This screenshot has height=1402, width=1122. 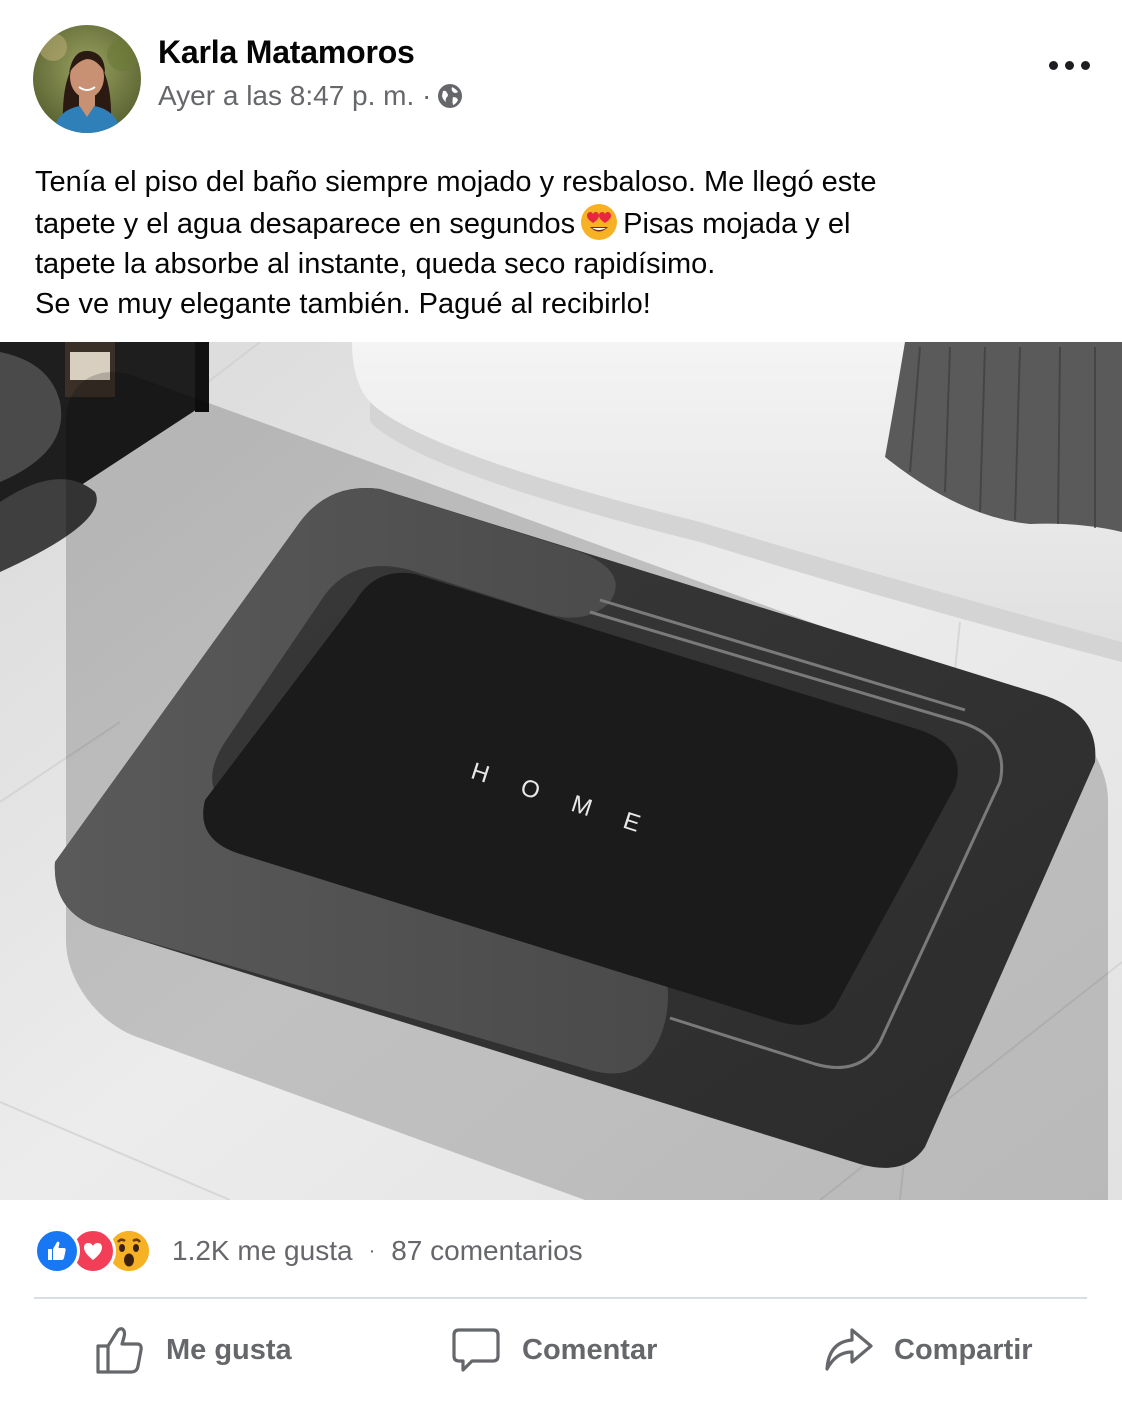 I want to click on reaction-counts: 1.2K me gusta · 87 comentarios, so click(x=377, y=1251).